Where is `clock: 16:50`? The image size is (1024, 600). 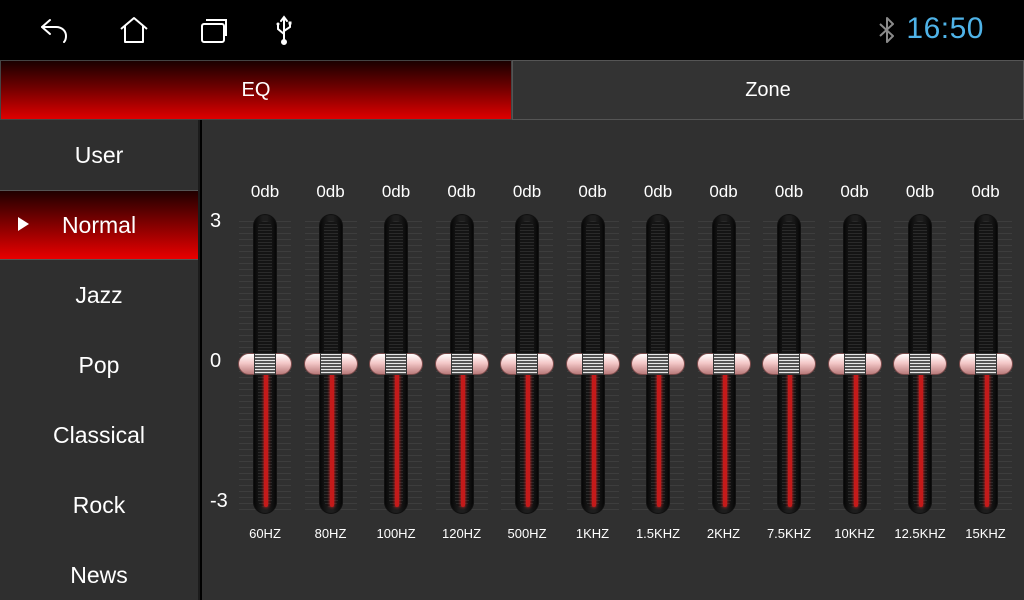 clock: 16:50 is located at coordinates (945, 28).